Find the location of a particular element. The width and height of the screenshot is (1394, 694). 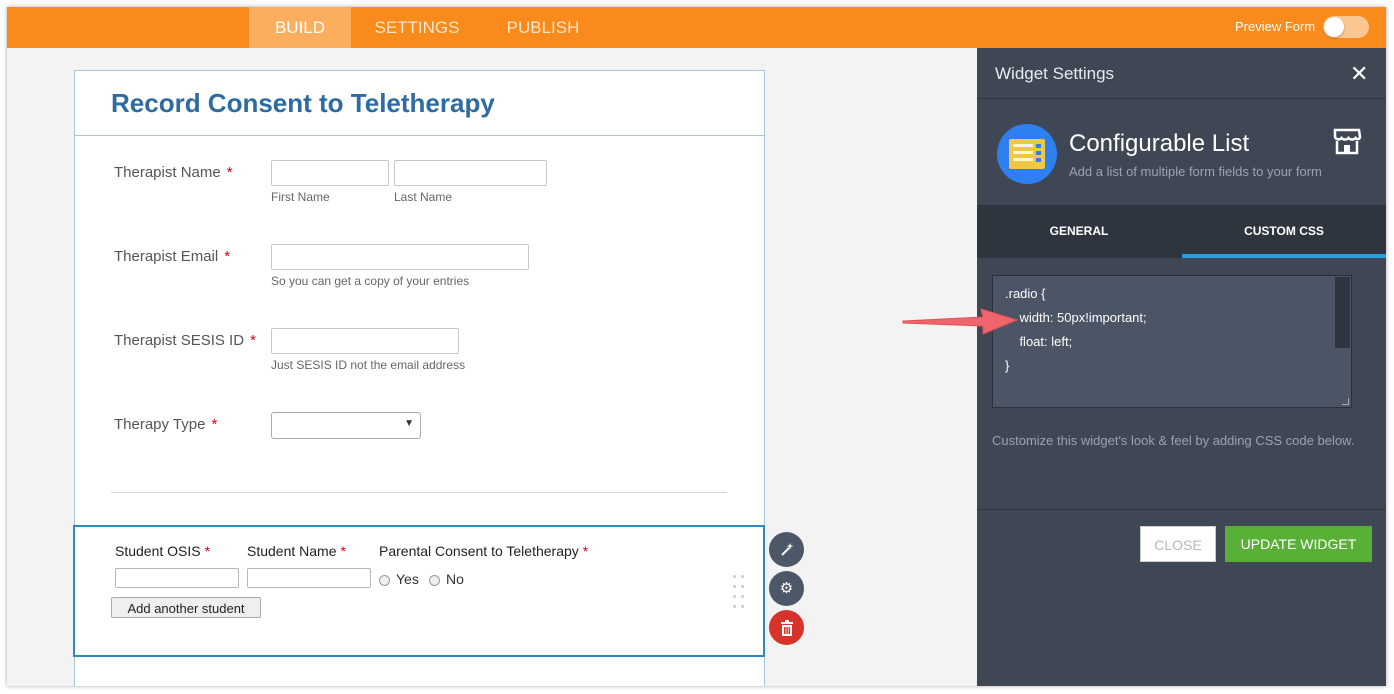

student-name-header-text: Student Name is located at coordinates (292, 551).